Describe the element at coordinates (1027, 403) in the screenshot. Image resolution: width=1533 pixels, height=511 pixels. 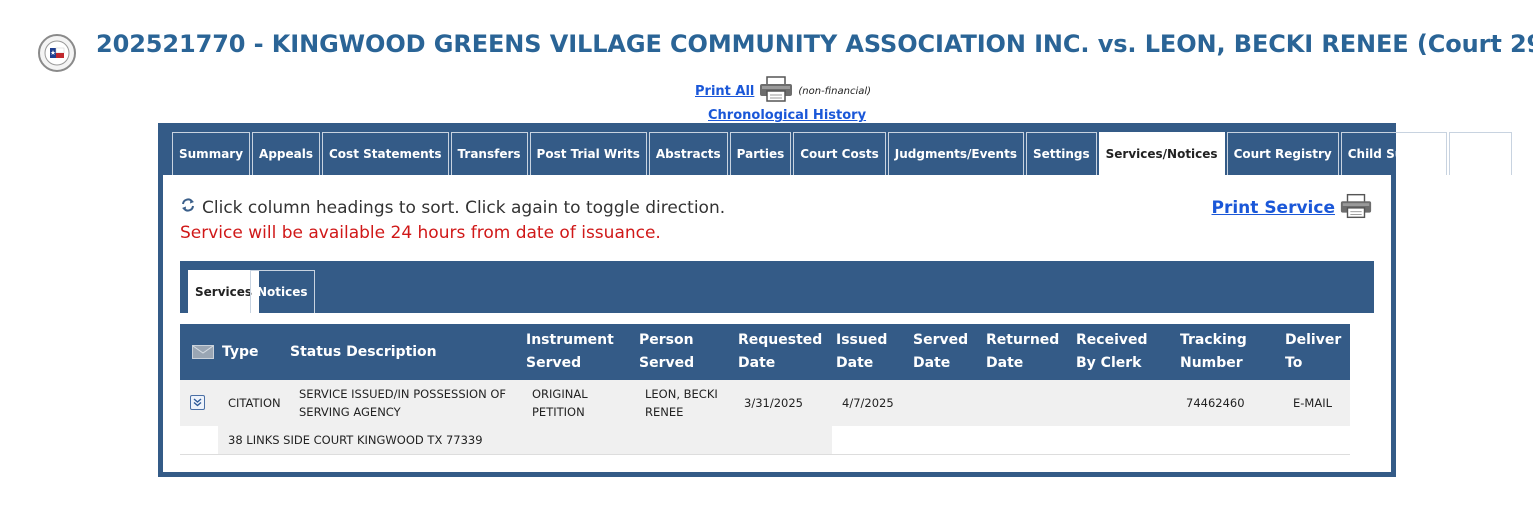
I see `cell-returned-date` at that location.